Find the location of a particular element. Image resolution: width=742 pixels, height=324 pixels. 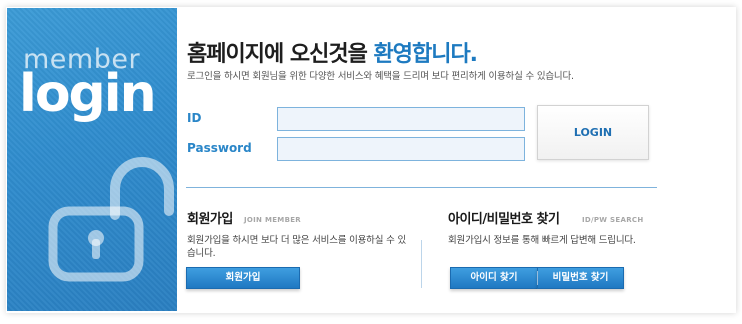

unlocked-padlock-icon is located at coordinates (111, 219).